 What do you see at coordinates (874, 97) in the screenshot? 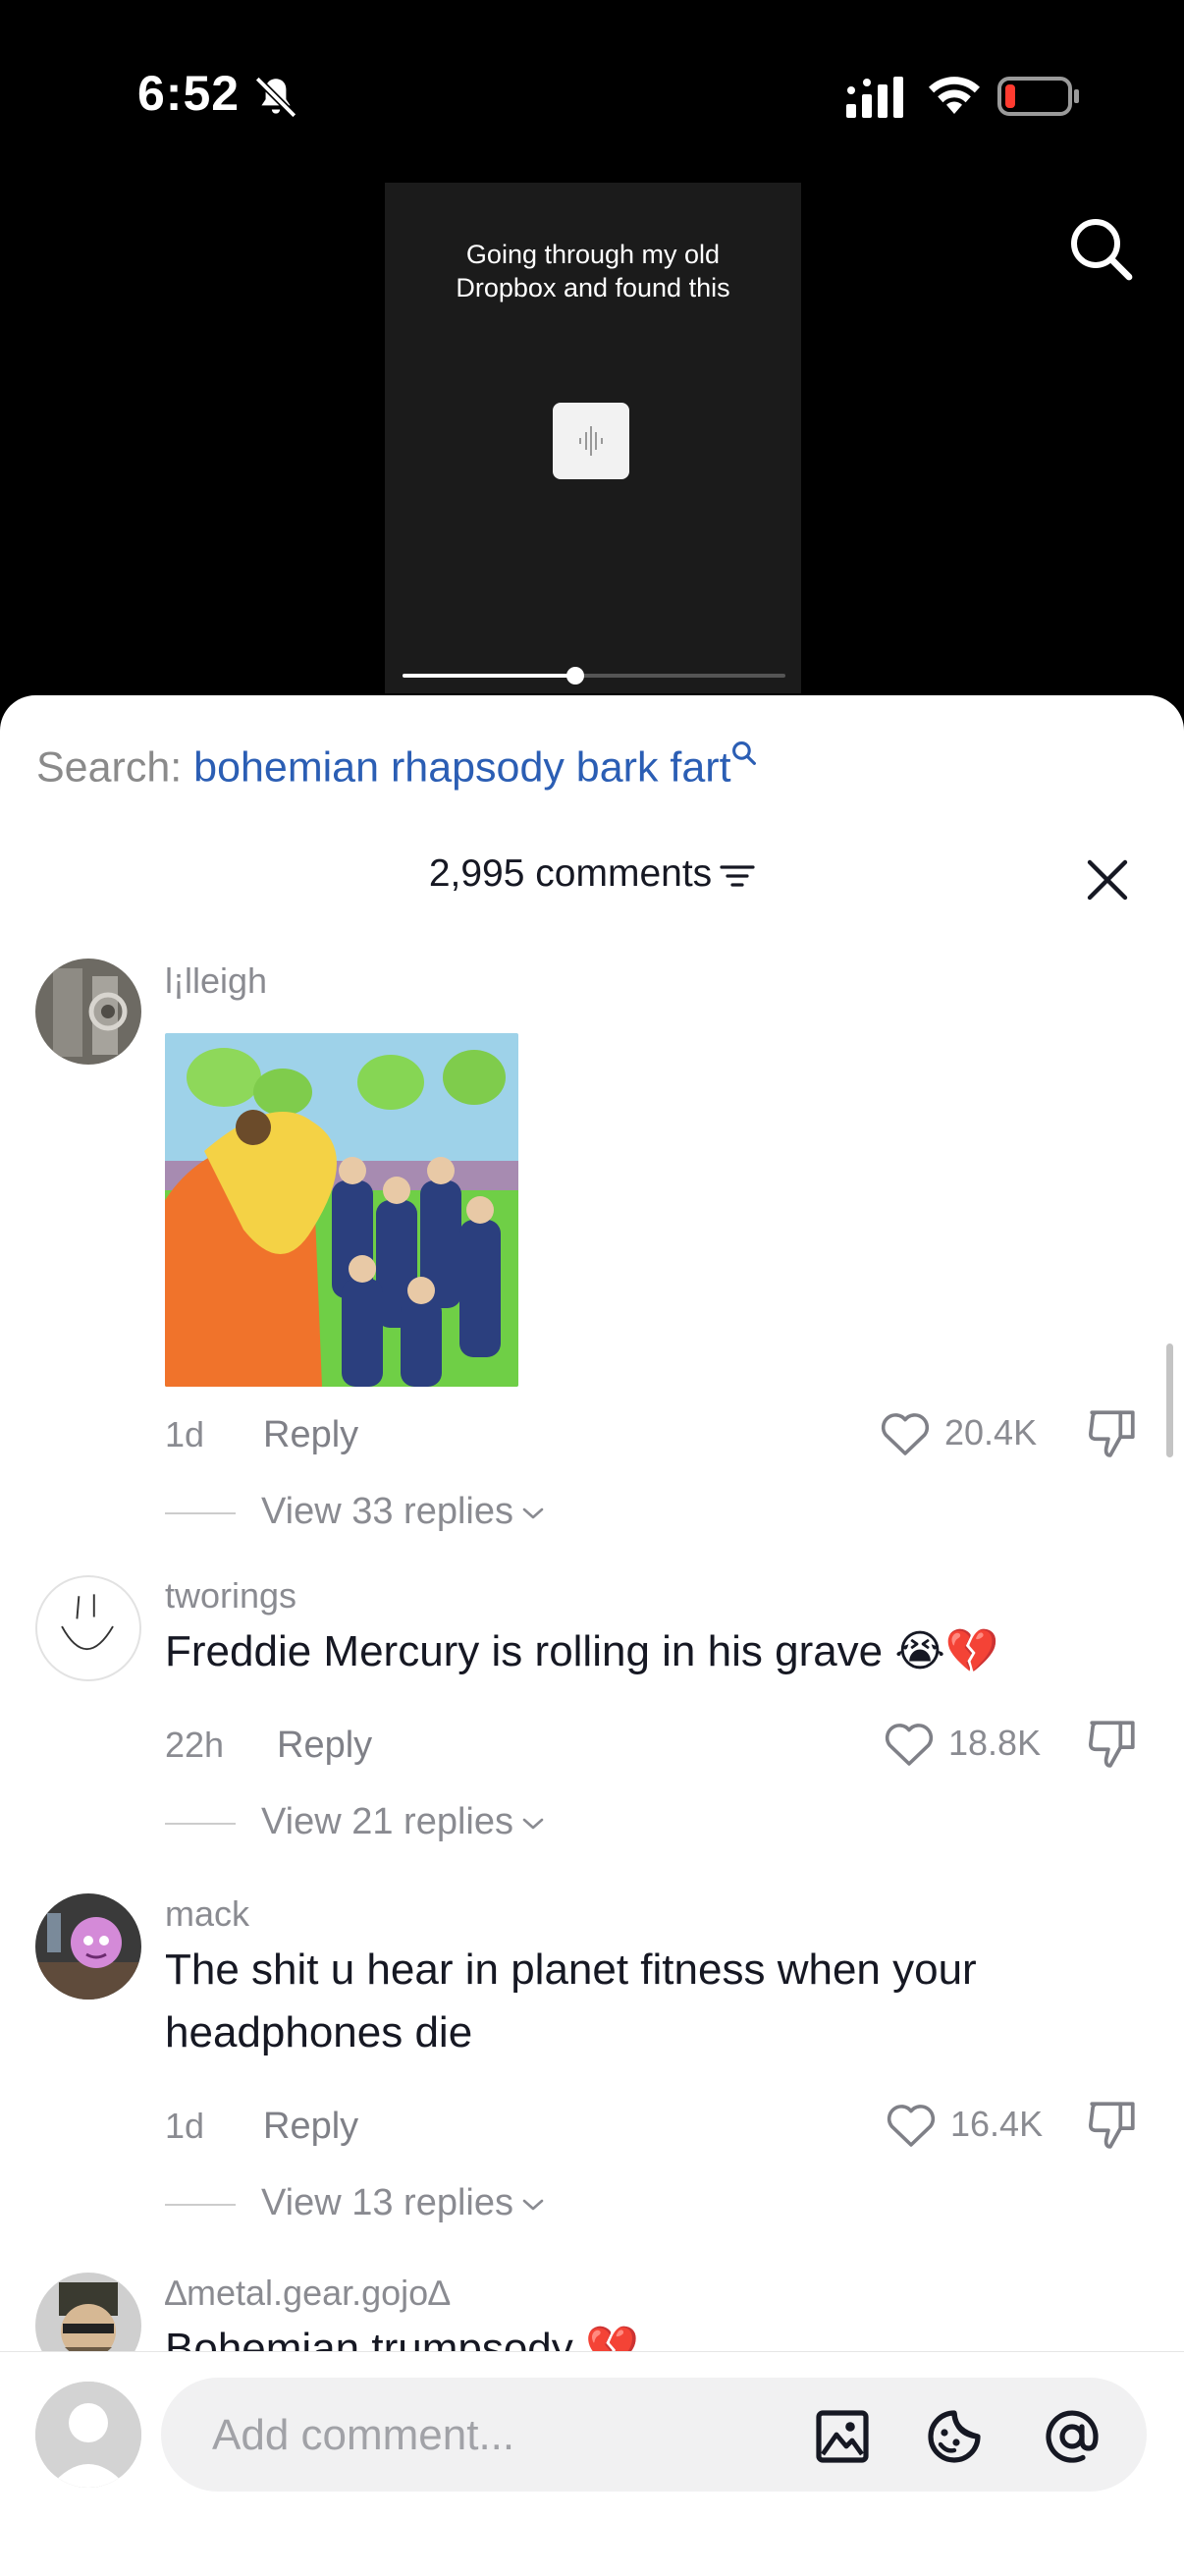
I see `cellular-signal-icon` at bounding box center [874, 97].